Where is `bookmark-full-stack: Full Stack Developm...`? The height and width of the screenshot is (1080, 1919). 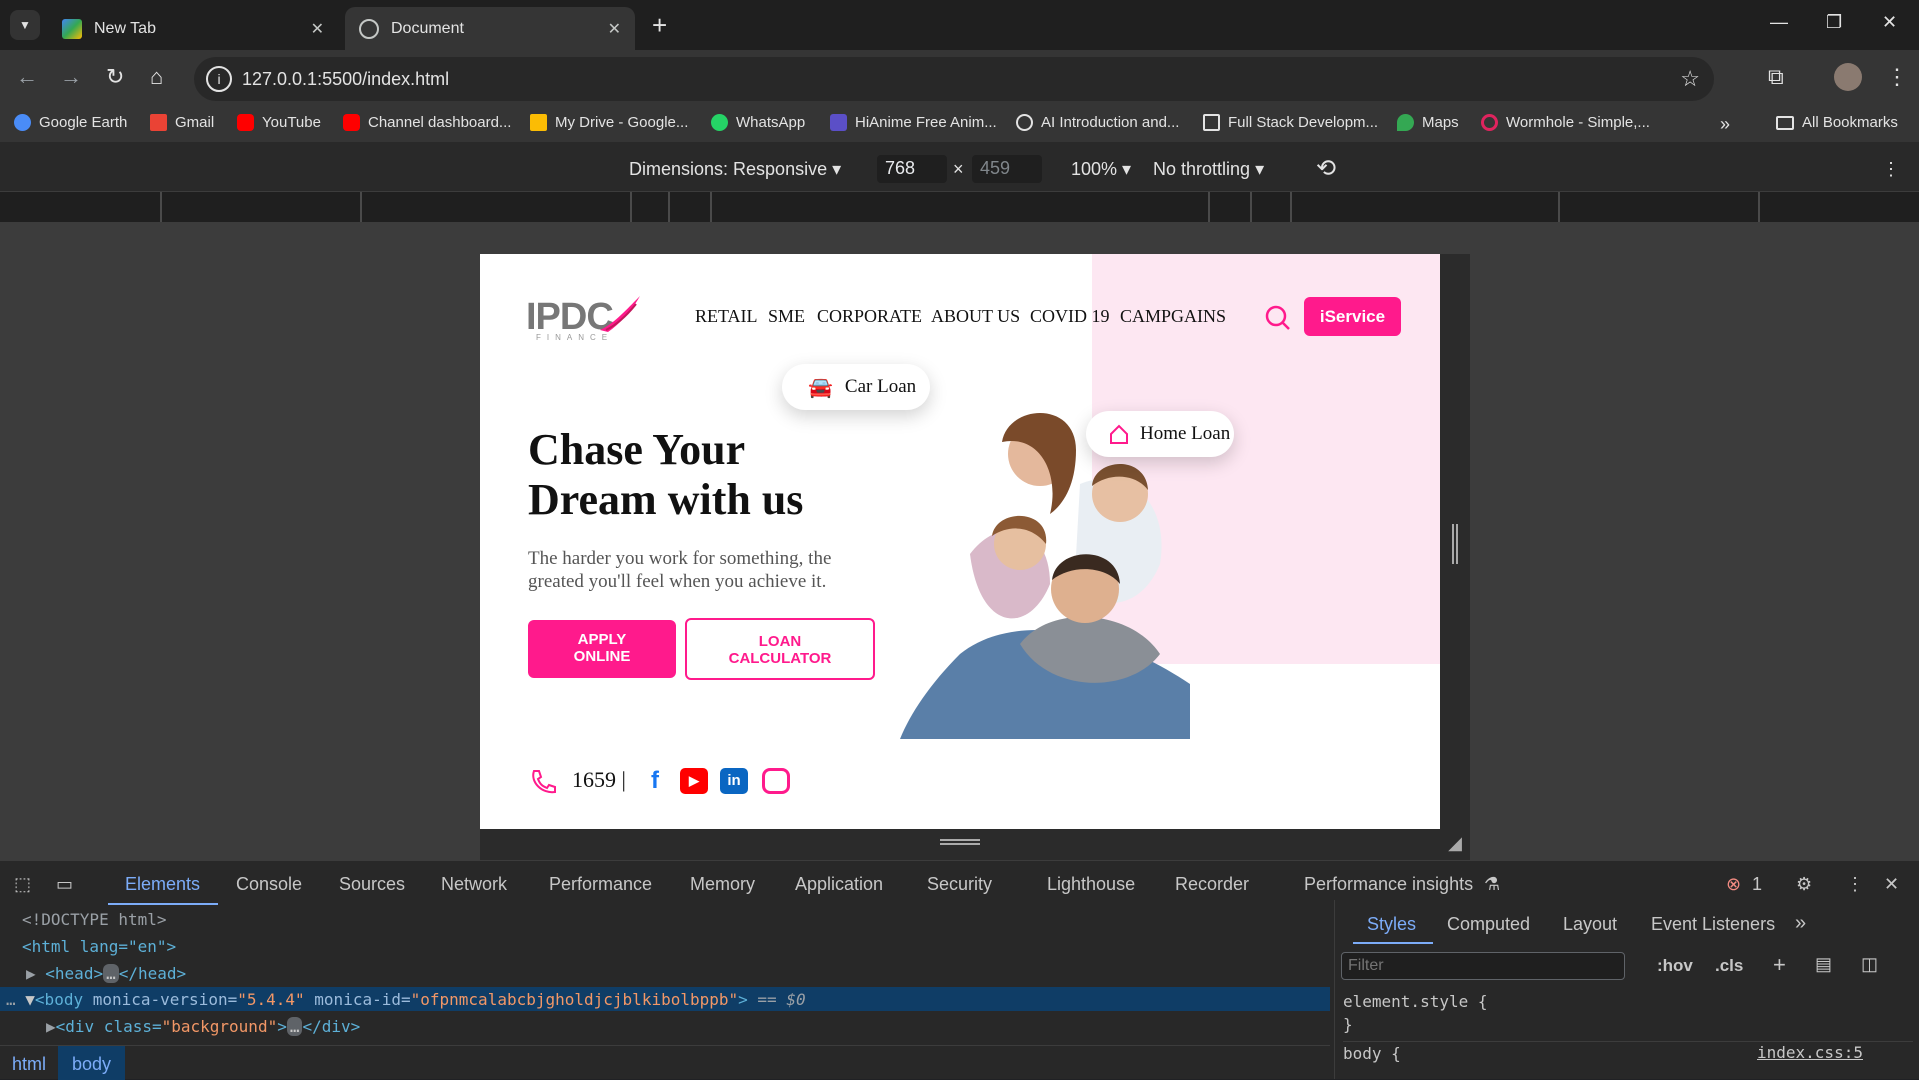 bookmark-full-stack: Full Stack Developm... is located at coordinates (1290, 122).